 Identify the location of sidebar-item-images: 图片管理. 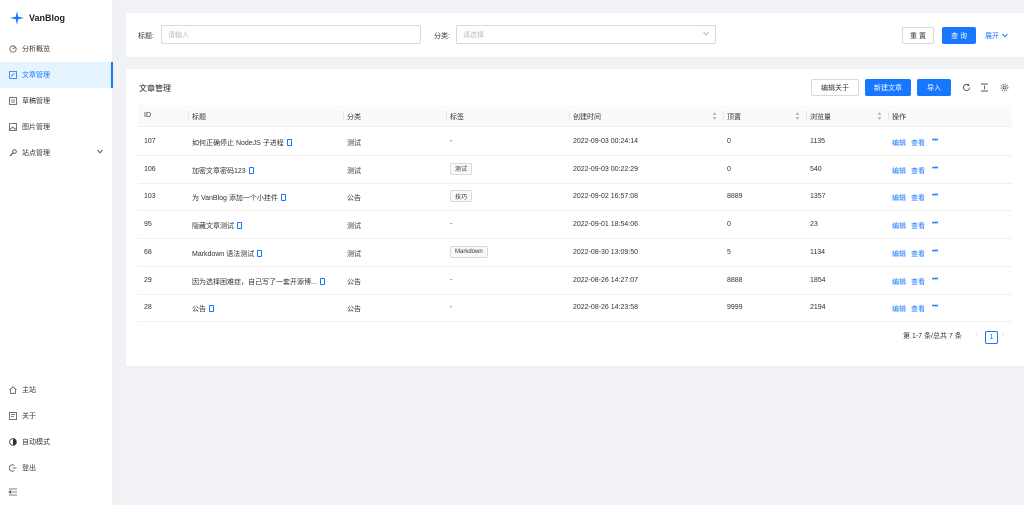
(56, 127).